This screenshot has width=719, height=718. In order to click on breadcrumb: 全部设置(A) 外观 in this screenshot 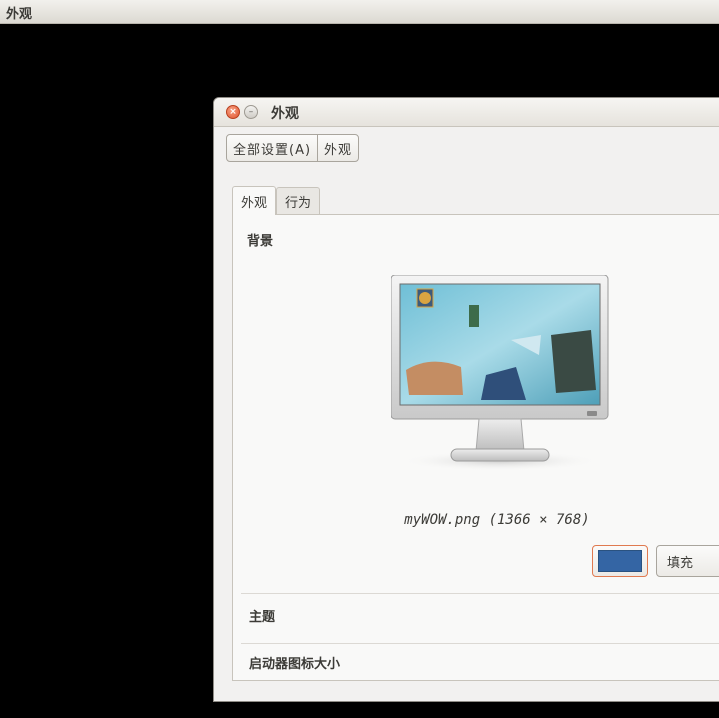, I will do `click(293, 148)`.